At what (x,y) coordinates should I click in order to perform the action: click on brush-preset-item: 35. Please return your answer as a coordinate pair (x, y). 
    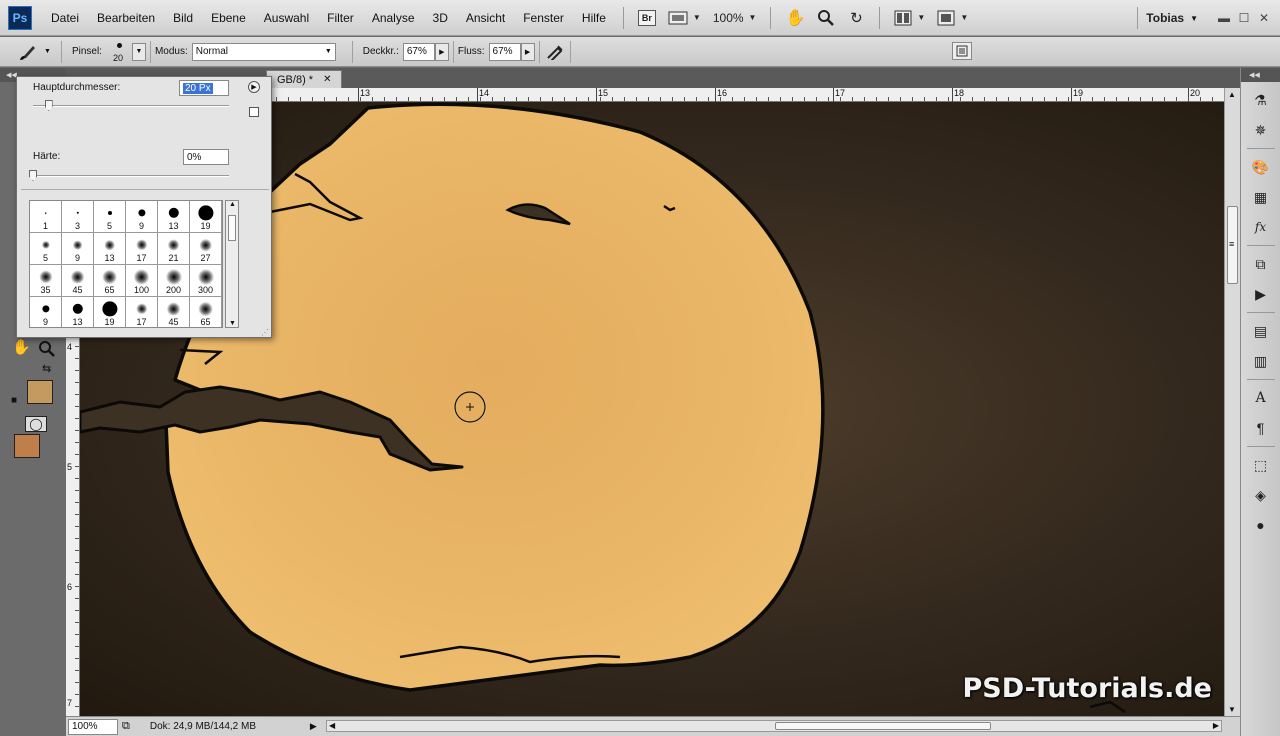
    Looking at the image, I should click on (46, 281).